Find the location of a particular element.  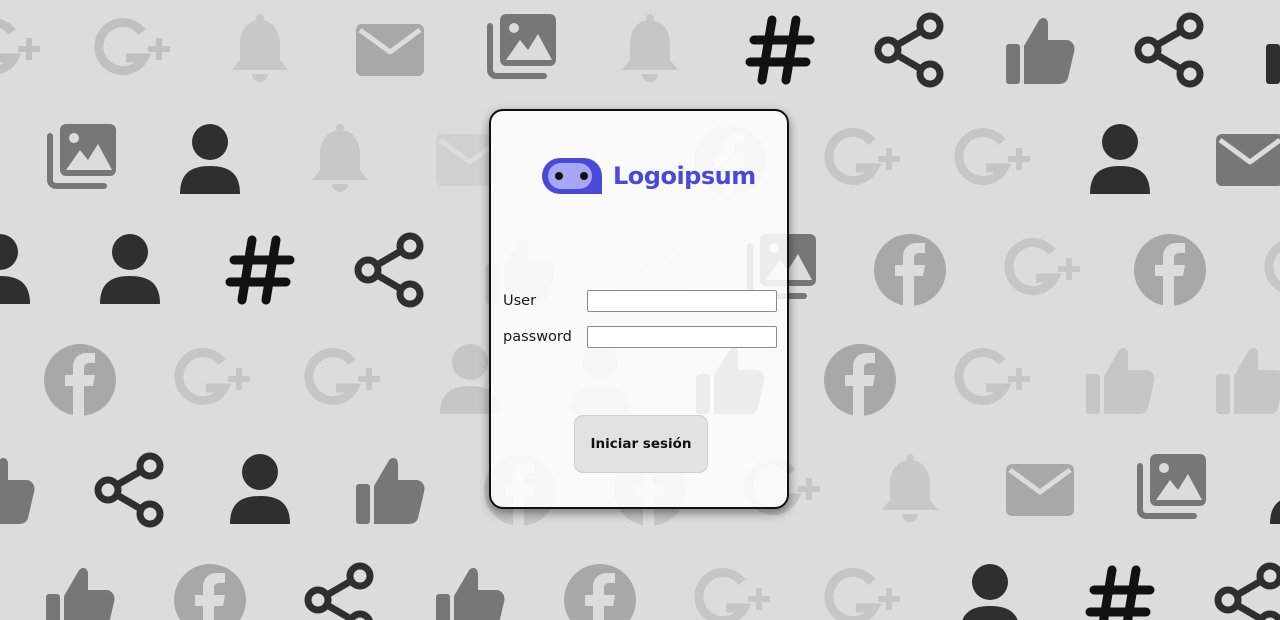

password-field-row: password is located at coordinates (641, 337).